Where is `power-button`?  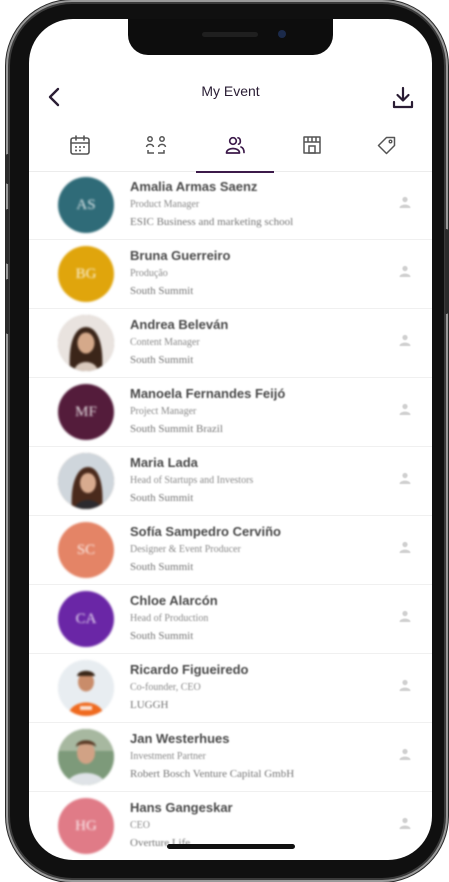
power-button is located at coordinates (446, 271).